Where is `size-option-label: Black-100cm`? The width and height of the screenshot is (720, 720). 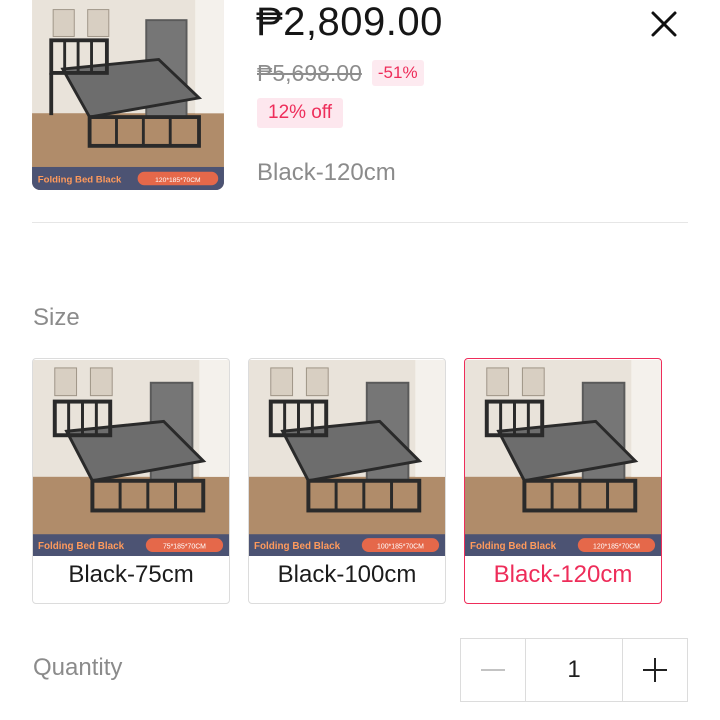 size-option-label: Black-100cm is located at coordinates (347, 574).